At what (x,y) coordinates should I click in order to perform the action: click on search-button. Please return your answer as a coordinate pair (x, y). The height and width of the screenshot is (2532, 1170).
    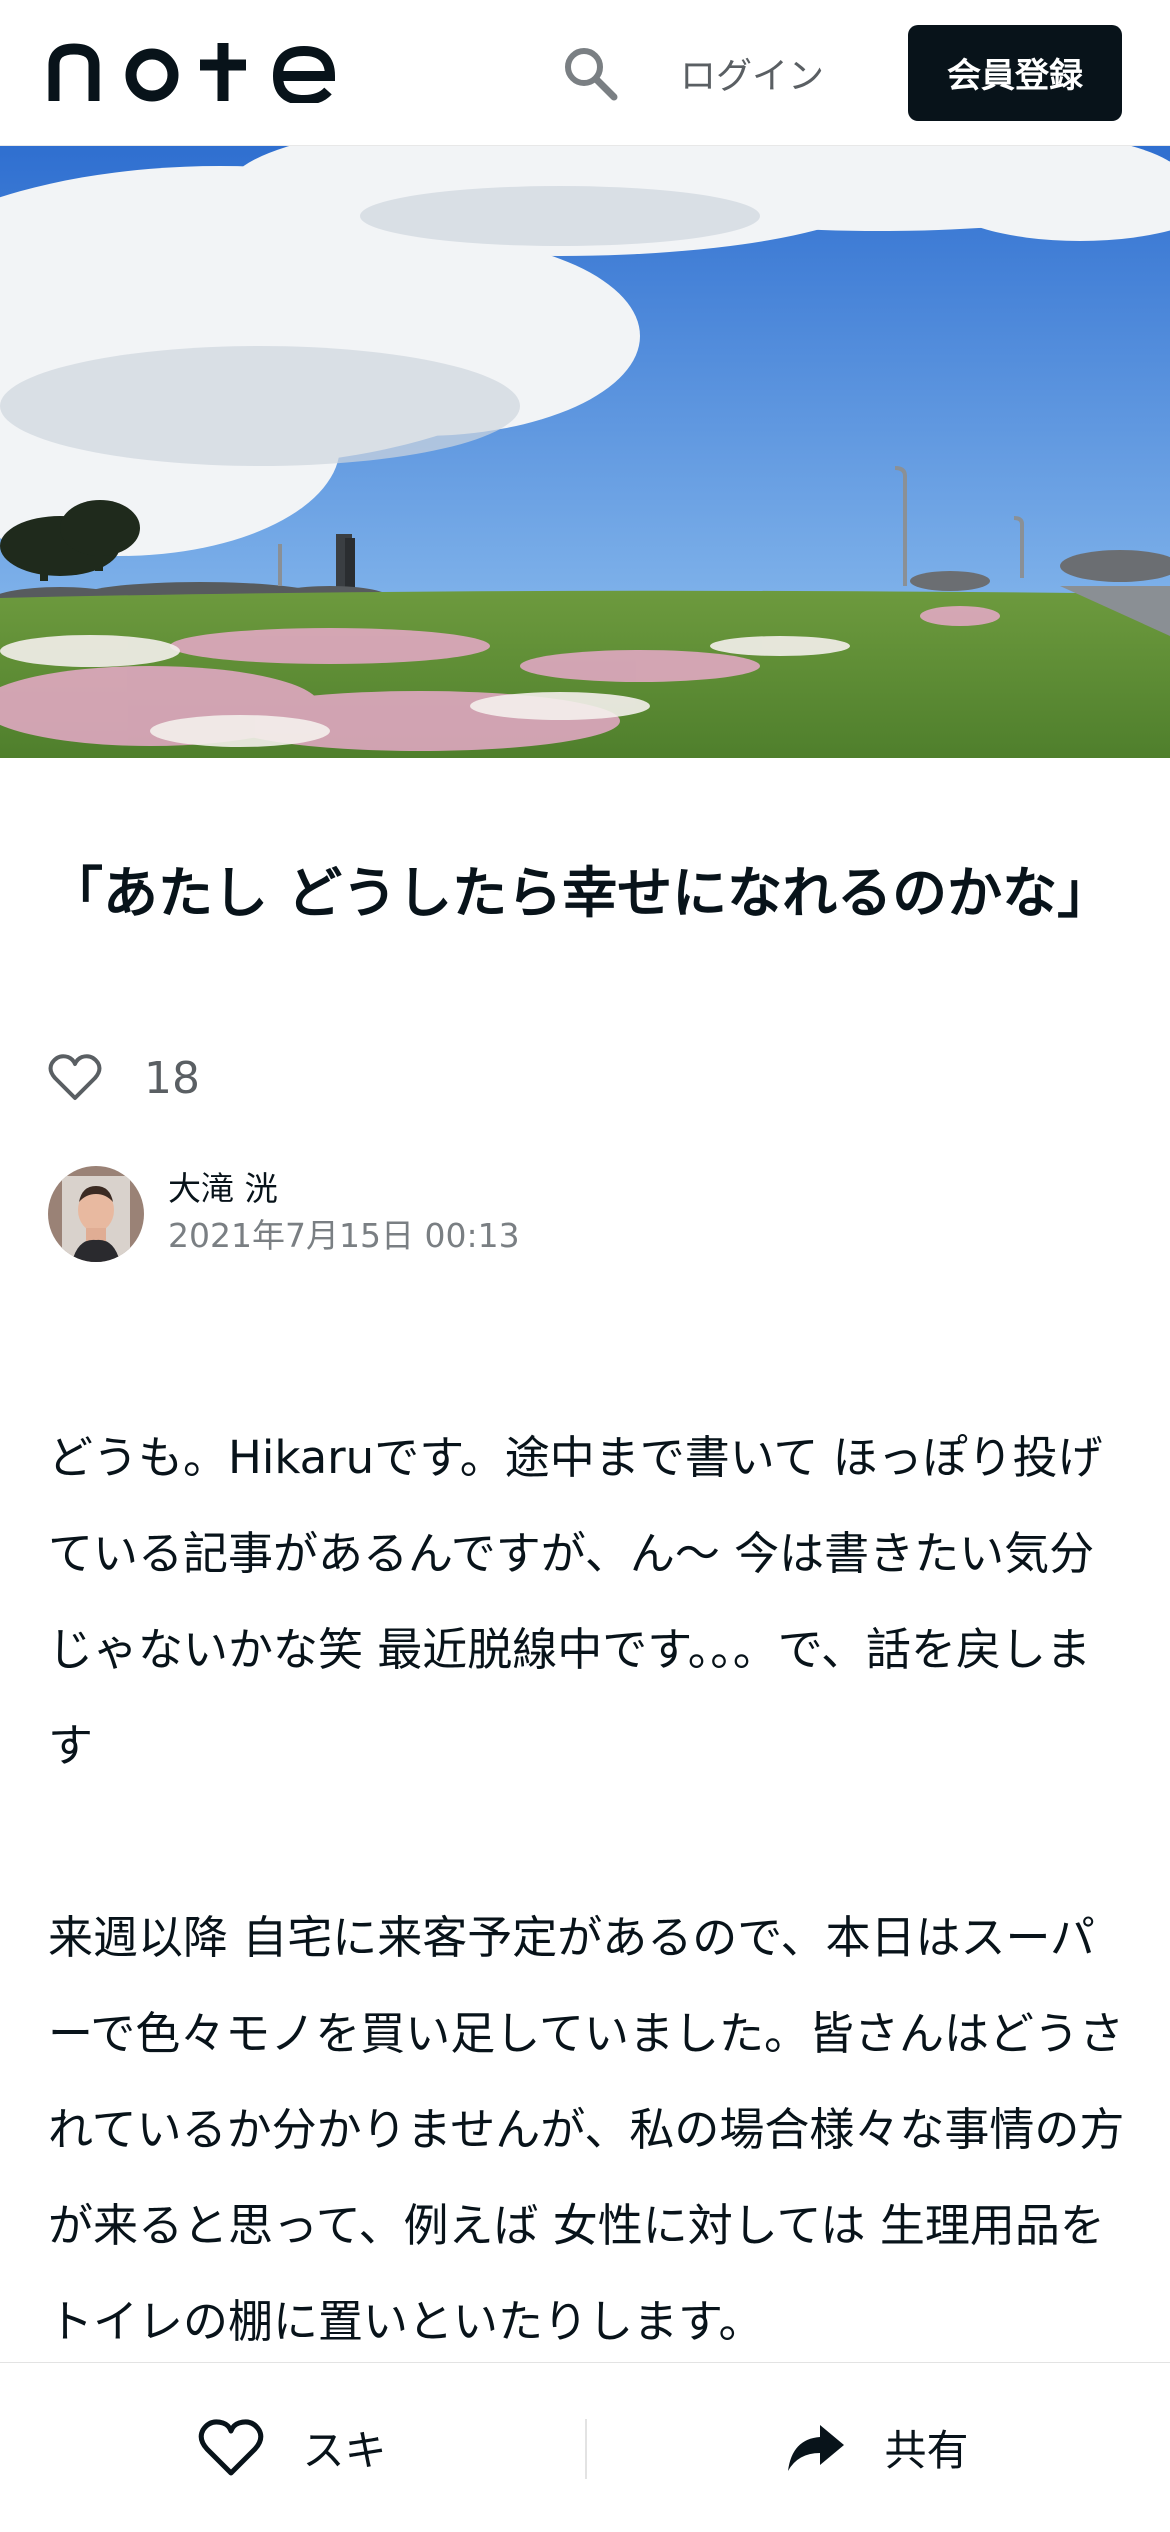
    Looking at the image, I should click on (590, 73).